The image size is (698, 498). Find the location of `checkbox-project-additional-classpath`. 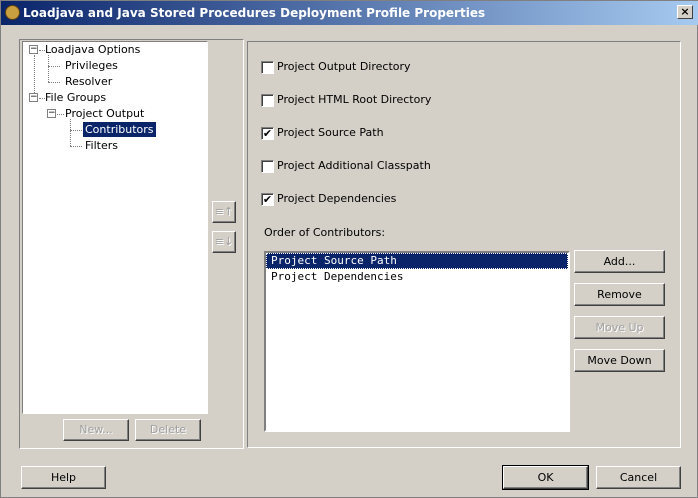

checkbox-project-additional-classpath is located at coordinates (267, 166).